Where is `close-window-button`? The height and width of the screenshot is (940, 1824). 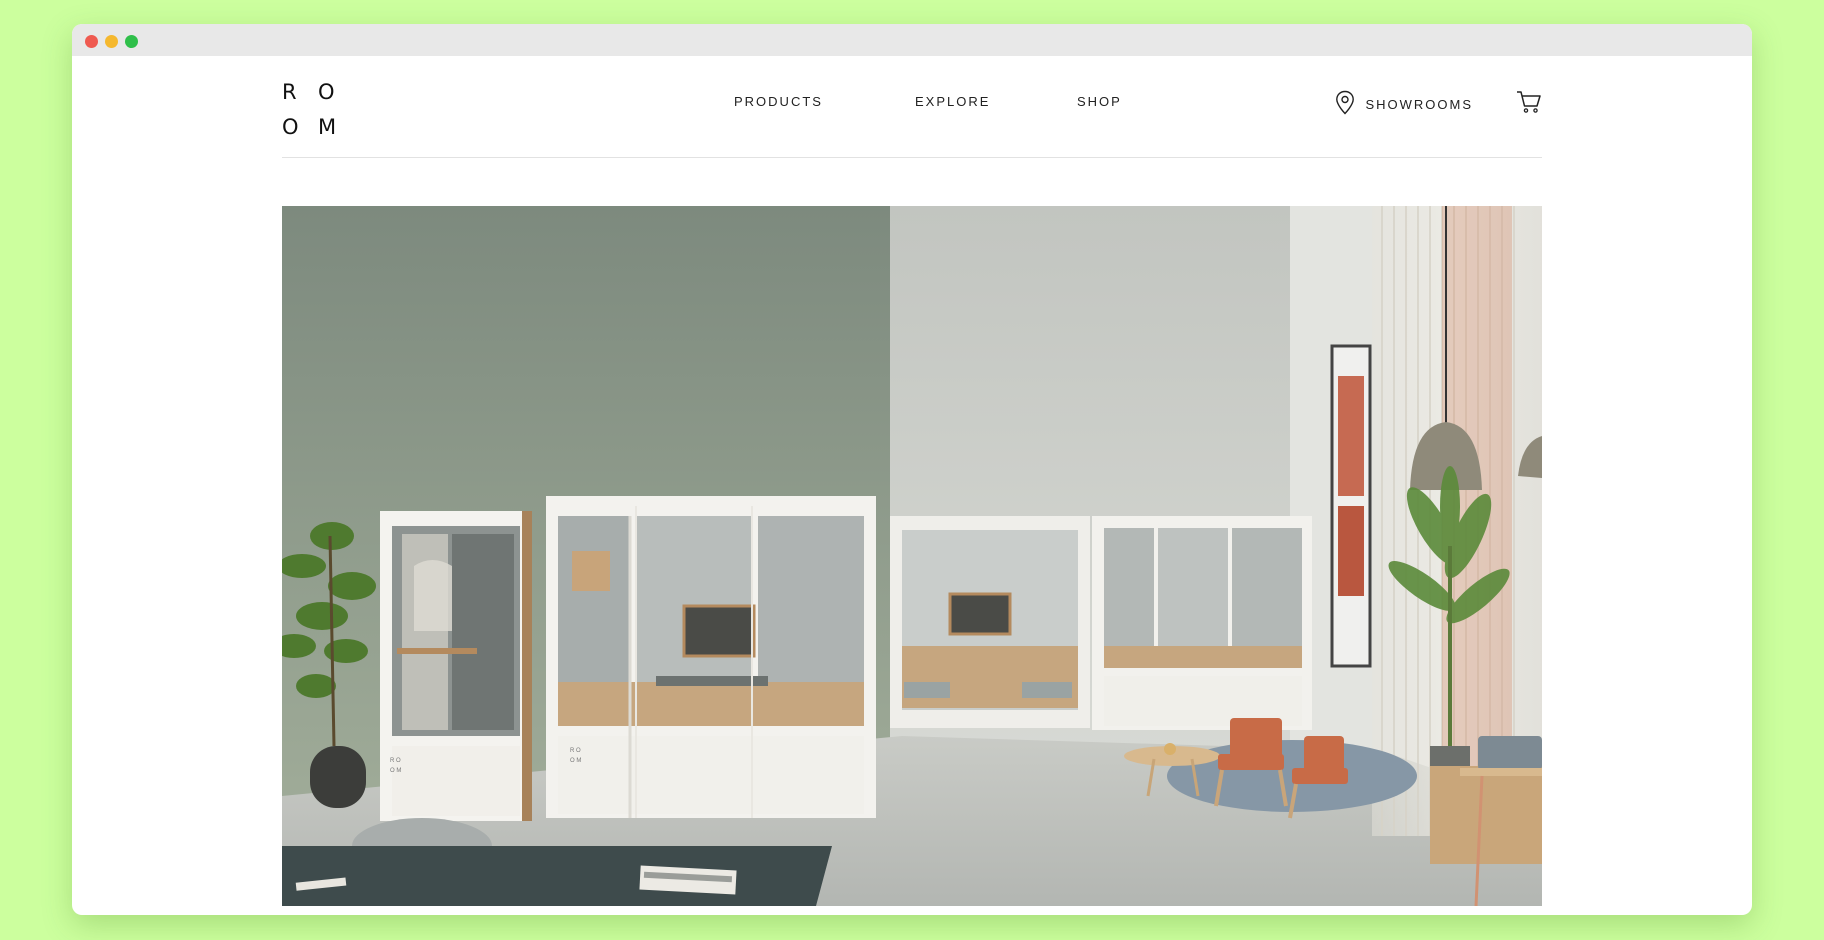 close-window-button is located at coordinates (91, 41).